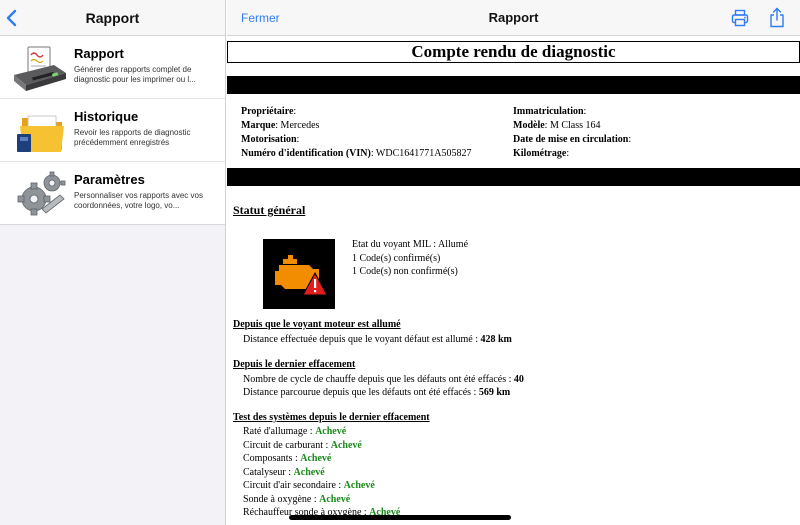 The width and height of the screenshot is (800, 525). I want to click on sidebar-title: Rapport, so click(112, 18).